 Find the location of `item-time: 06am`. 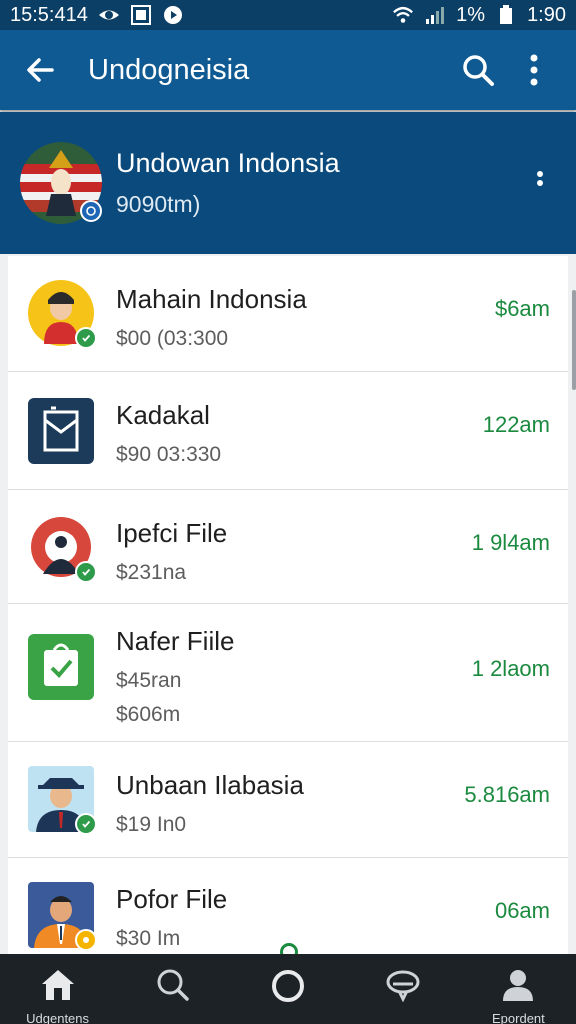

item-time: 06am is located at coordinates (522, 910).